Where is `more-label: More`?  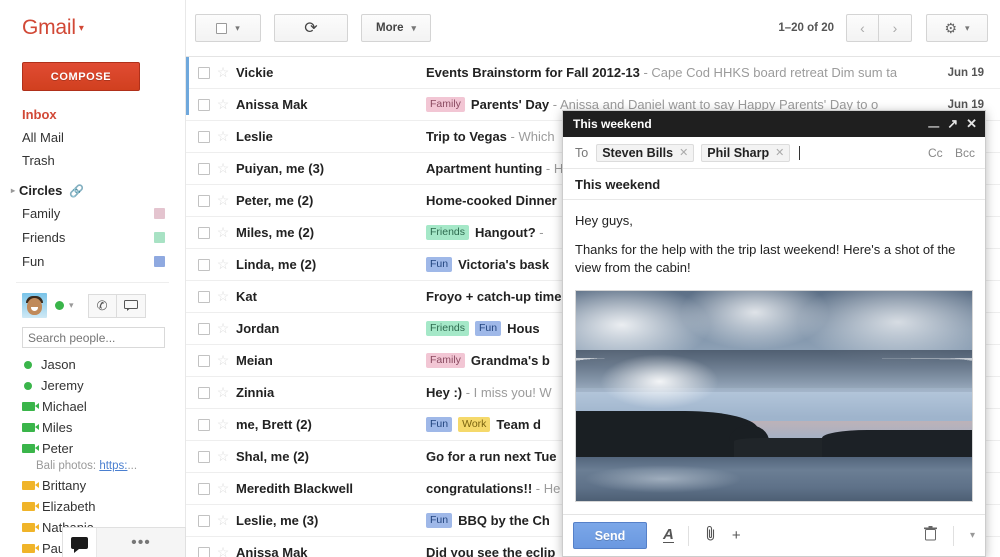
more-label: More is located at coordinates (389, 28).